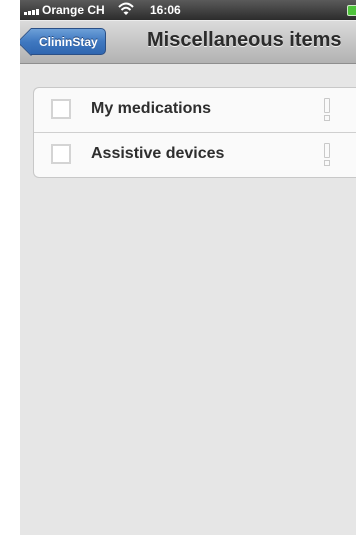 This screenshot has width=356, height=535. I want to click on list-item-label: My medications, so click(151, 108).